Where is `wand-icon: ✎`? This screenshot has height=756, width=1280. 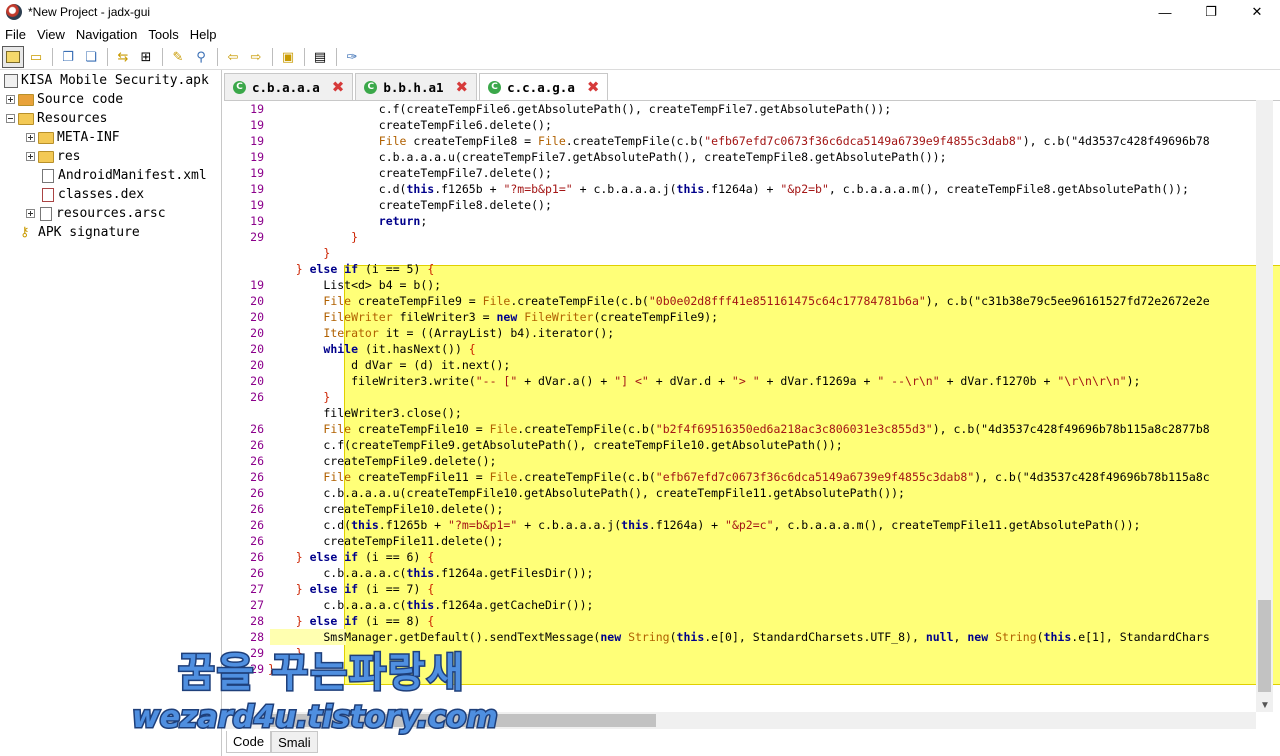 wand-icon: ✎ is located at coordinates (178, 57).